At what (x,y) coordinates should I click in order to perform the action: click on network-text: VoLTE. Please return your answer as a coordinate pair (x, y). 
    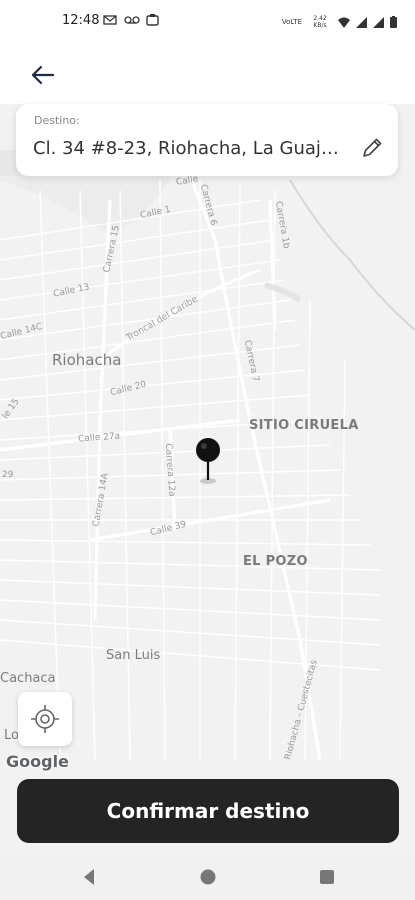
    Looking at the image, I should click on (291, 21).